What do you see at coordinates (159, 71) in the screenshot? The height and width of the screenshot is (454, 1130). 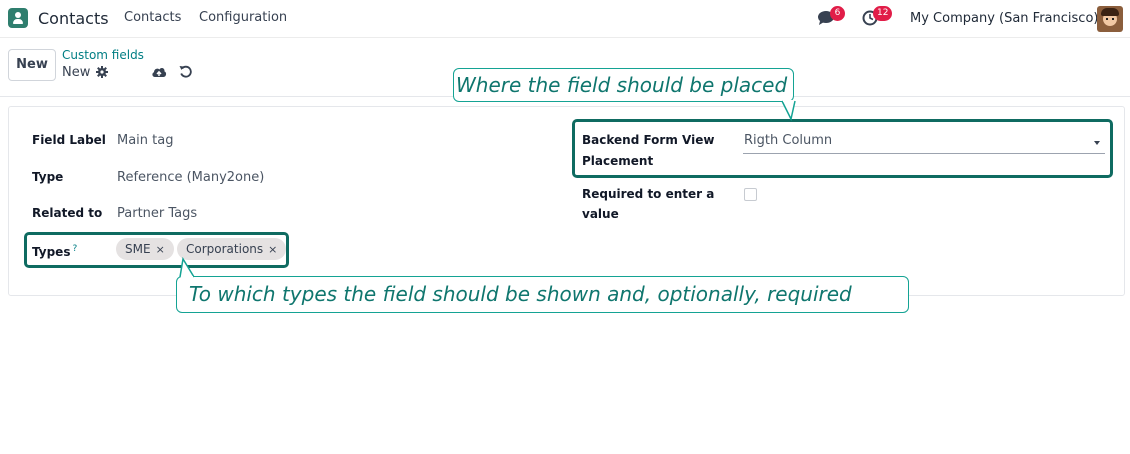 I see `save-cloud-icon` at bounding box center [159, 71].